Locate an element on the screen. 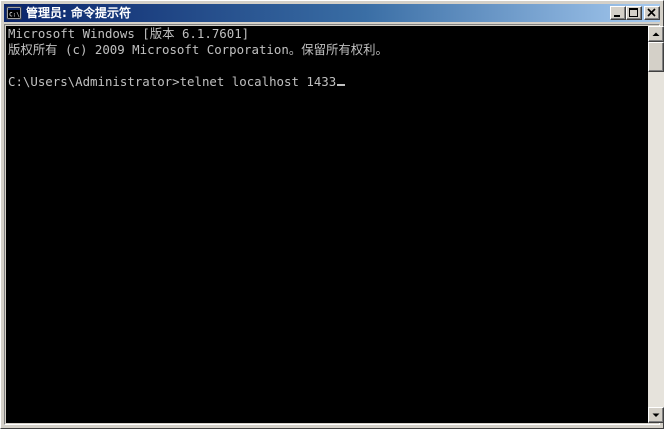  text-cursor is located at coordinates (341, 85).